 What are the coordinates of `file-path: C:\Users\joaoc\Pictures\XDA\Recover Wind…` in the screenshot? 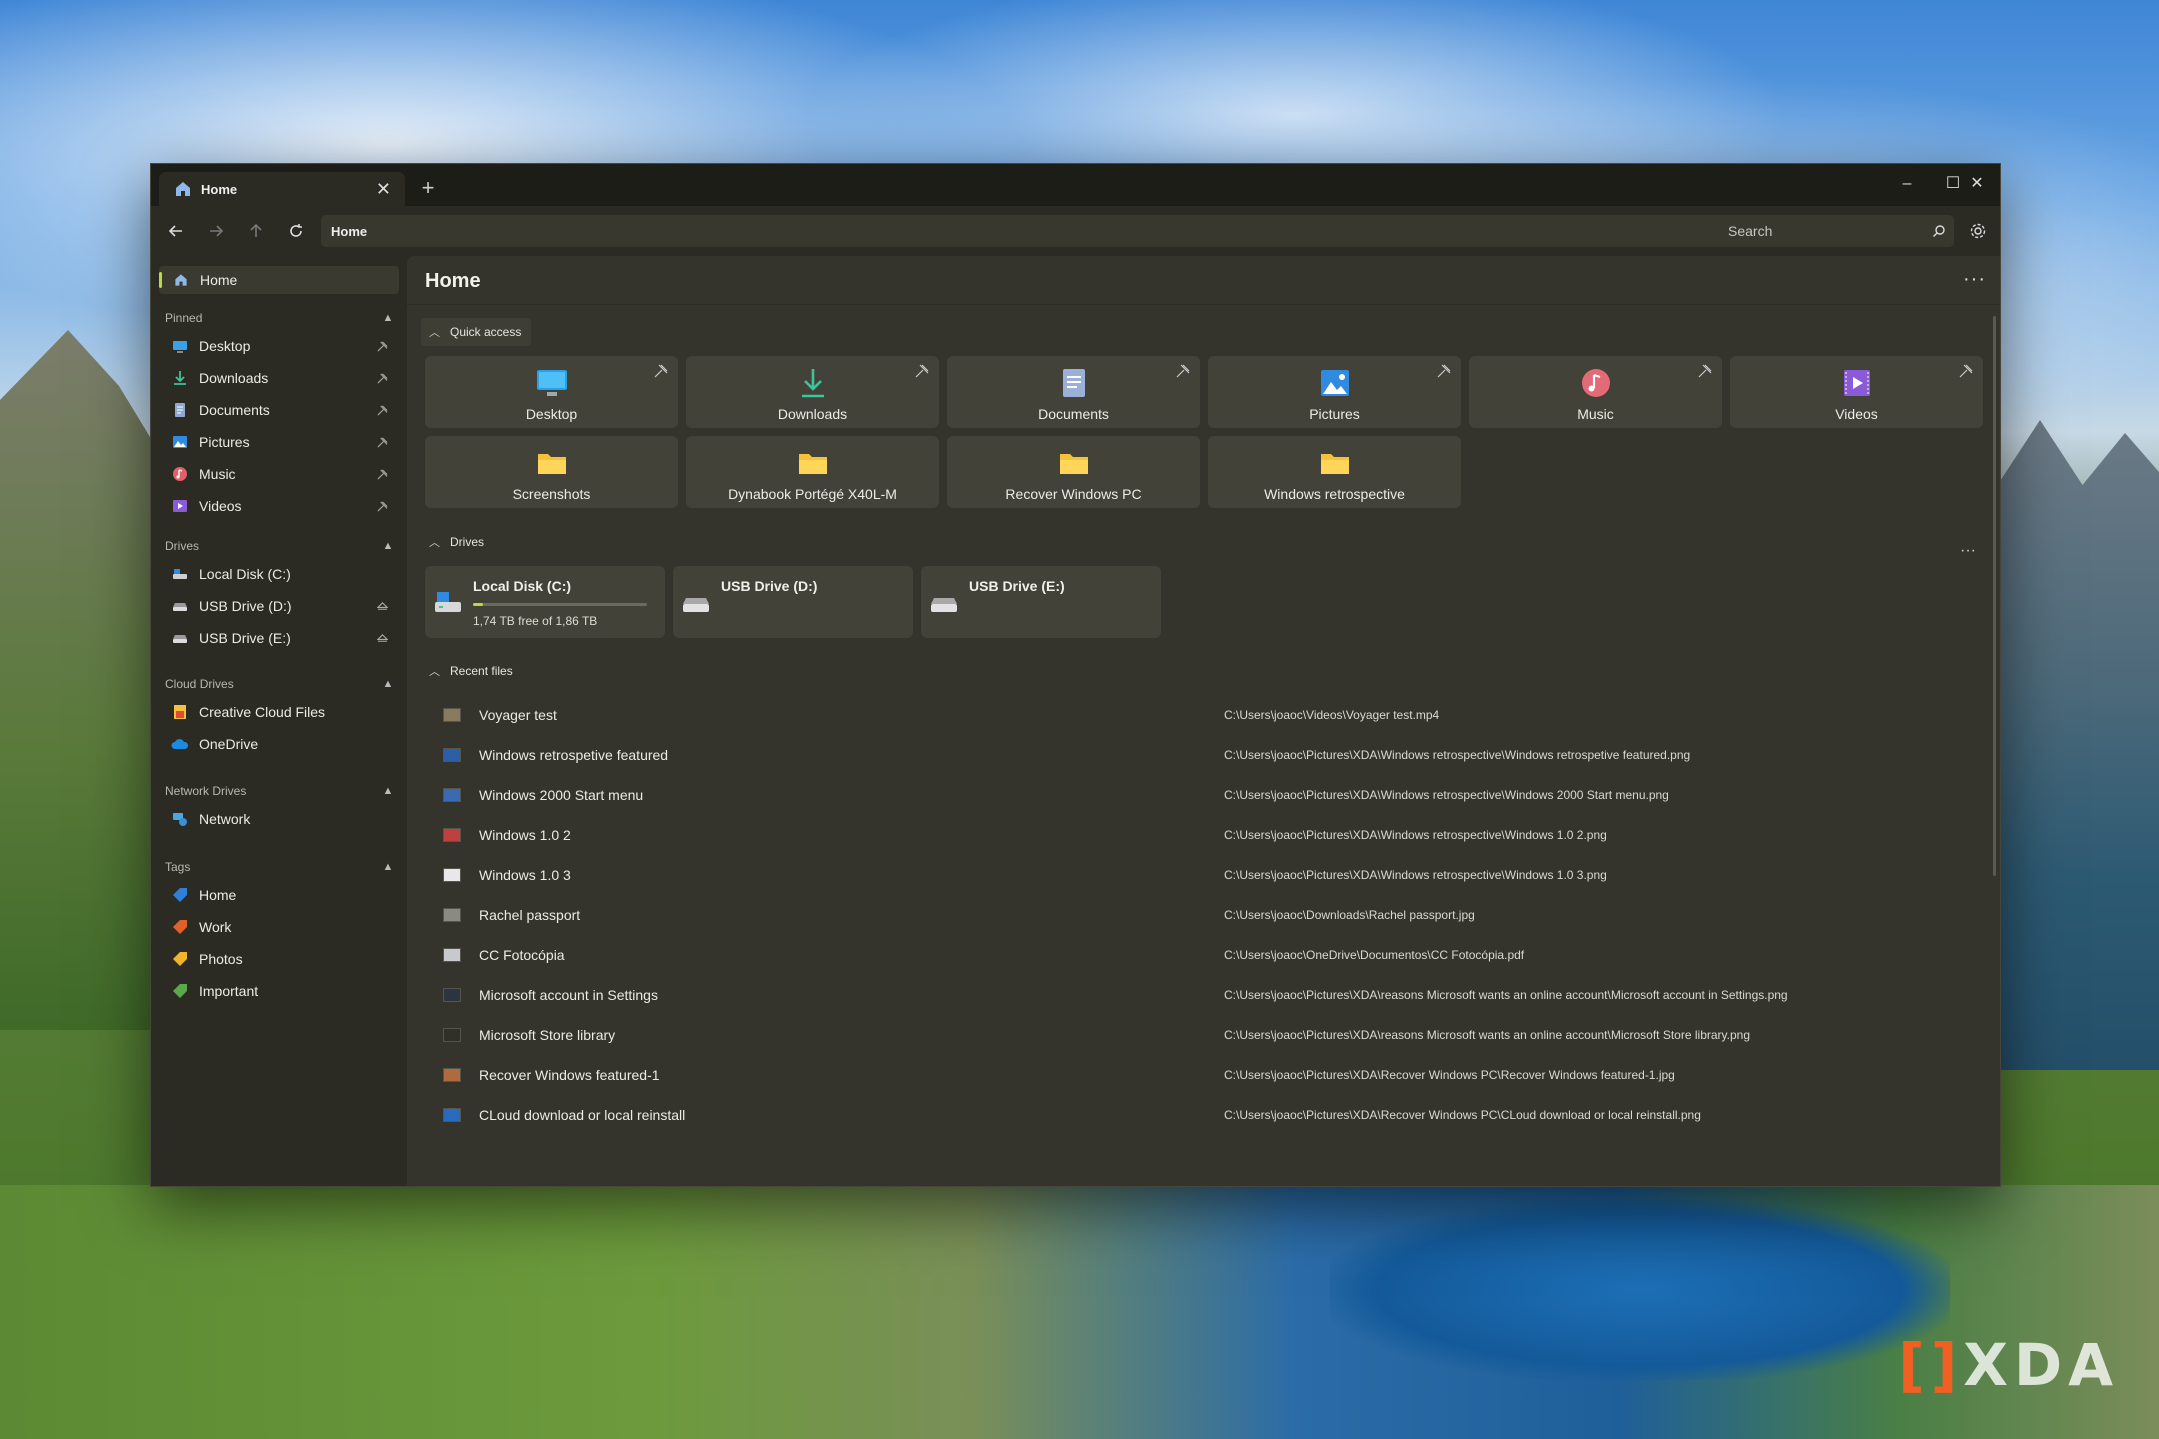 It's located at (1462, 1115).